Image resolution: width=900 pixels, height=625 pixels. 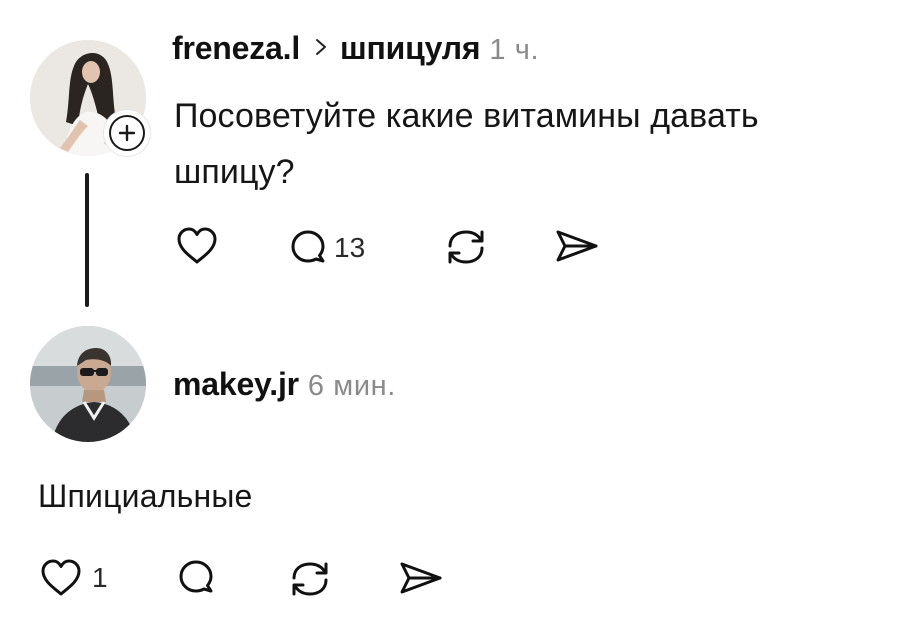 What do you see at coordinates (351, 386) in the screenshot?
I see `timestamp: 6 мин.` at bounding box center [351, 386].